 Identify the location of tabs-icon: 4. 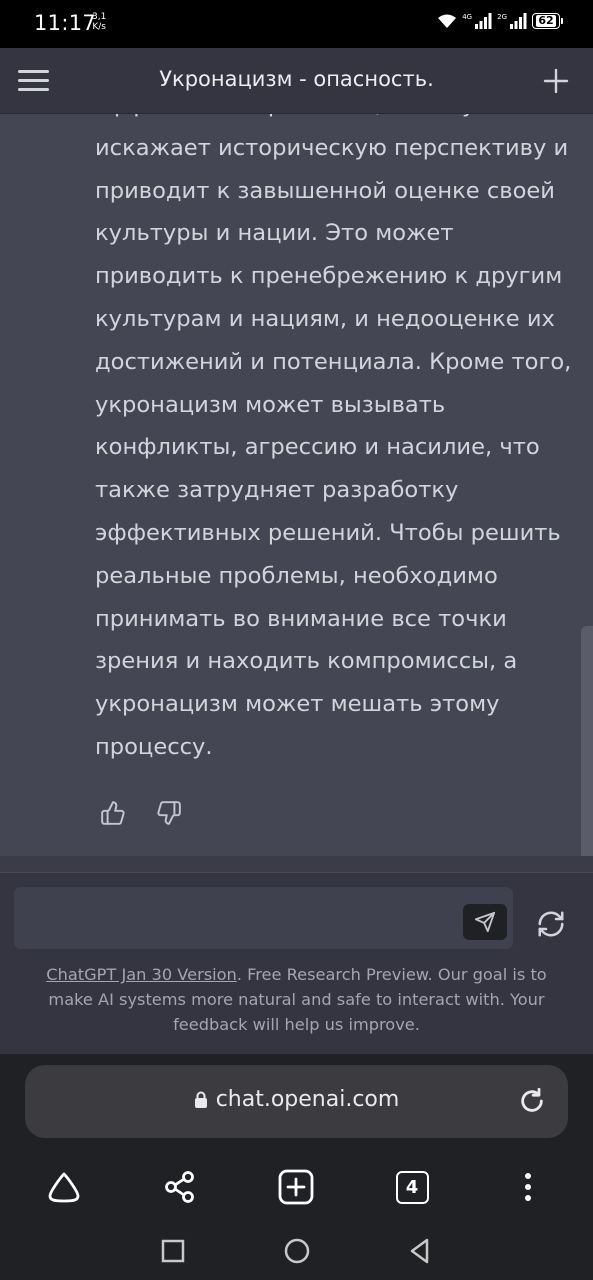
(412, 1187).